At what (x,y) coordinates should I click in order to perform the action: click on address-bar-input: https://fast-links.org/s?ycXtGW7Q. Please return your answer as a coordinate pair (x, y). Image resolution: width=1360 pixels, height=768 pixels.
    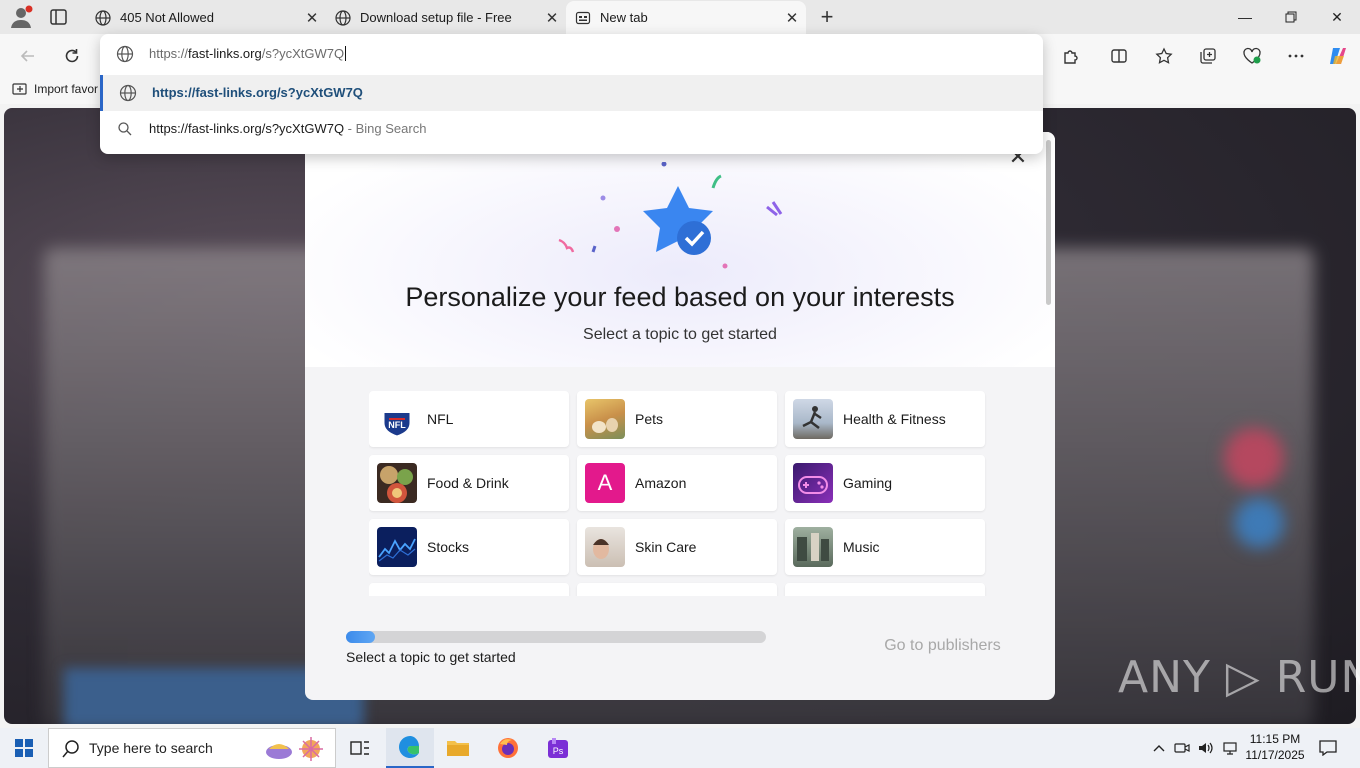
    Looking at the image, I should click on (571, 54).